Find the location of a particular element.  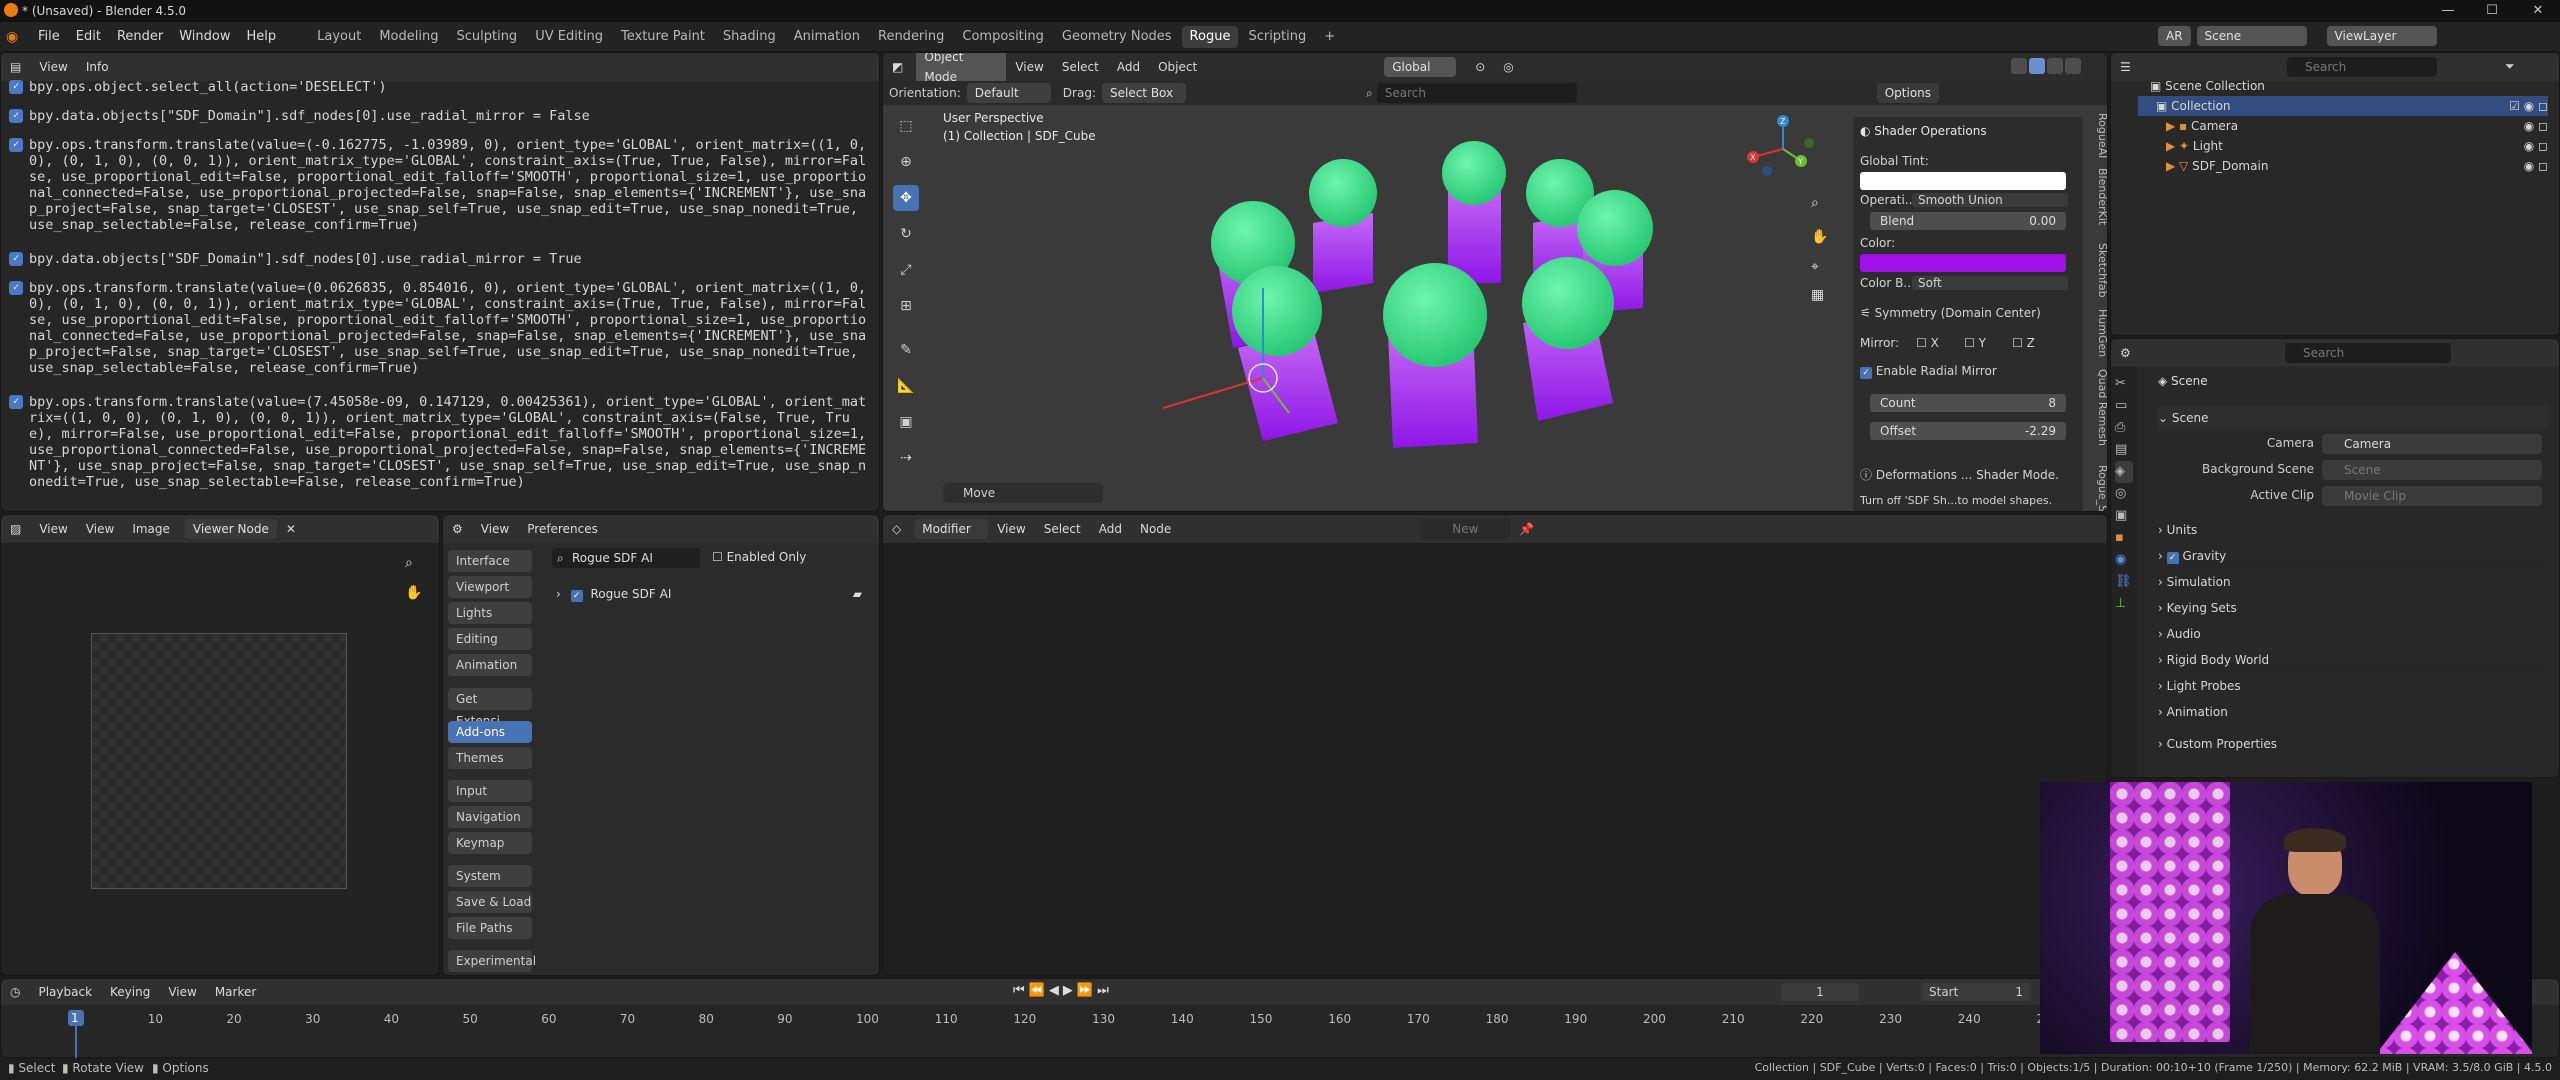

addon-enabled-checkbox: ✓ is located at coordinates (576, 596).